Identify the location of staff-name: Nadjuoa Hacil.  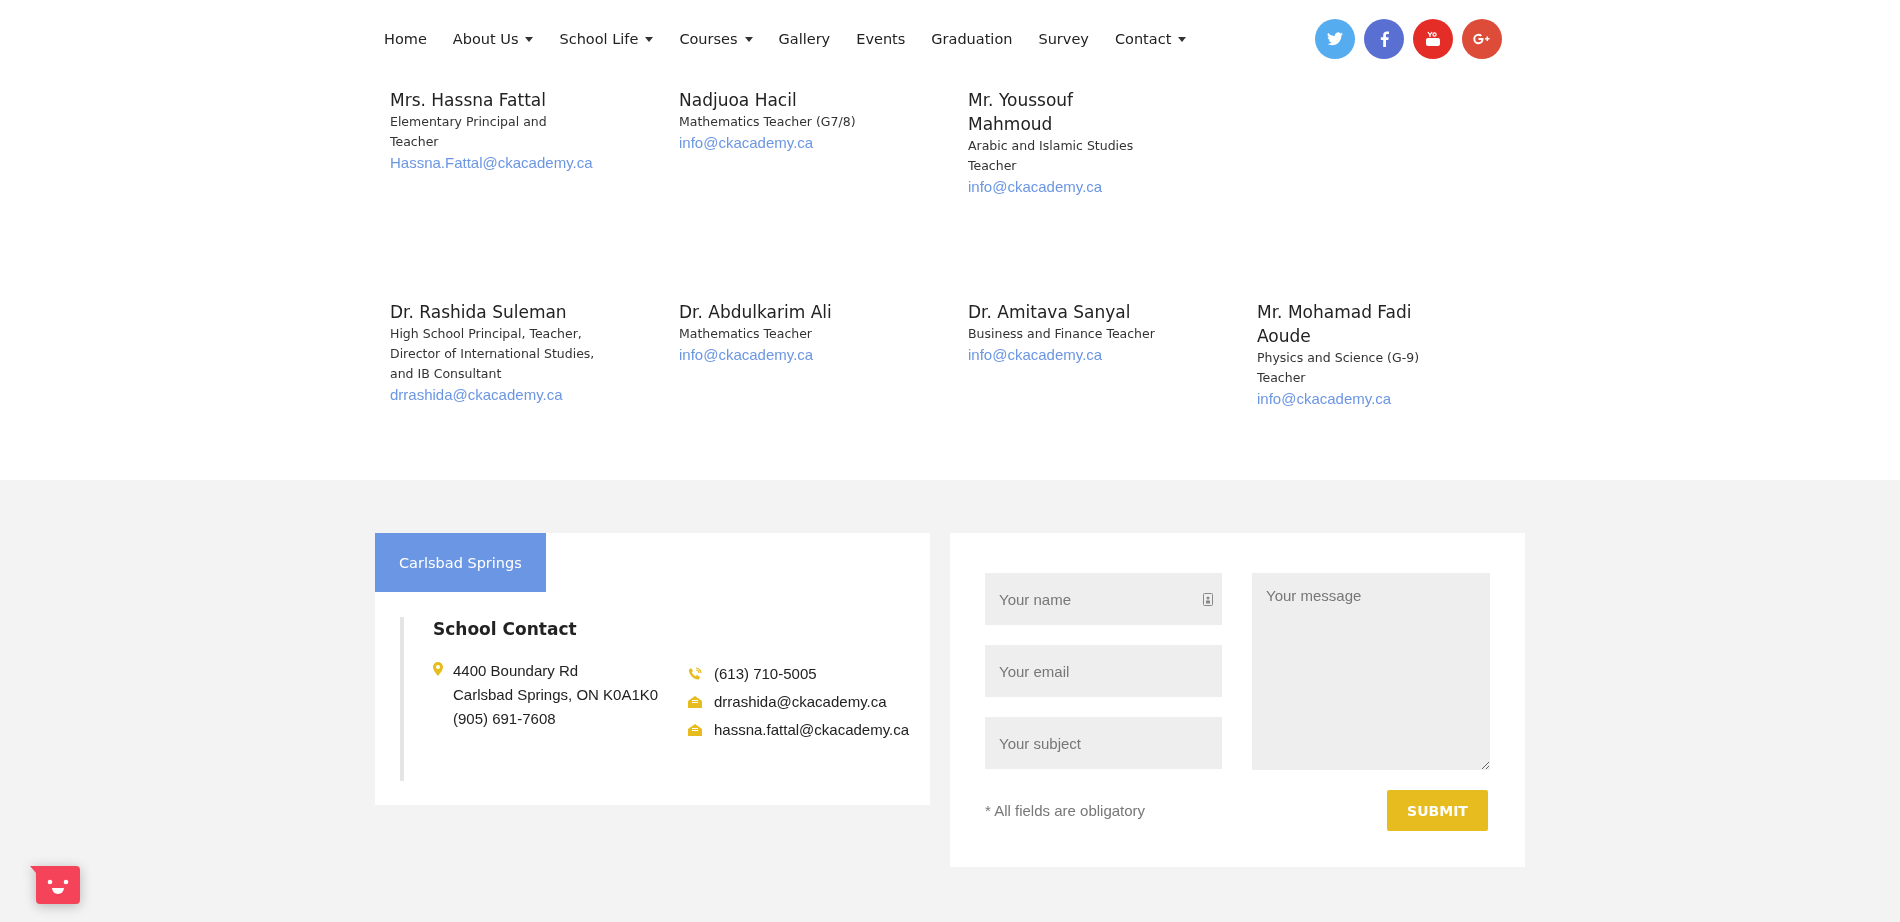
(738, 100).